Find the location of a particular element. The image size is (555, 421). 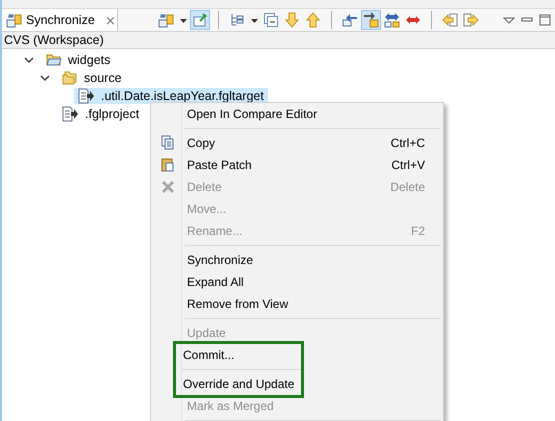

delete-icon is located at coordinates (168, 187).